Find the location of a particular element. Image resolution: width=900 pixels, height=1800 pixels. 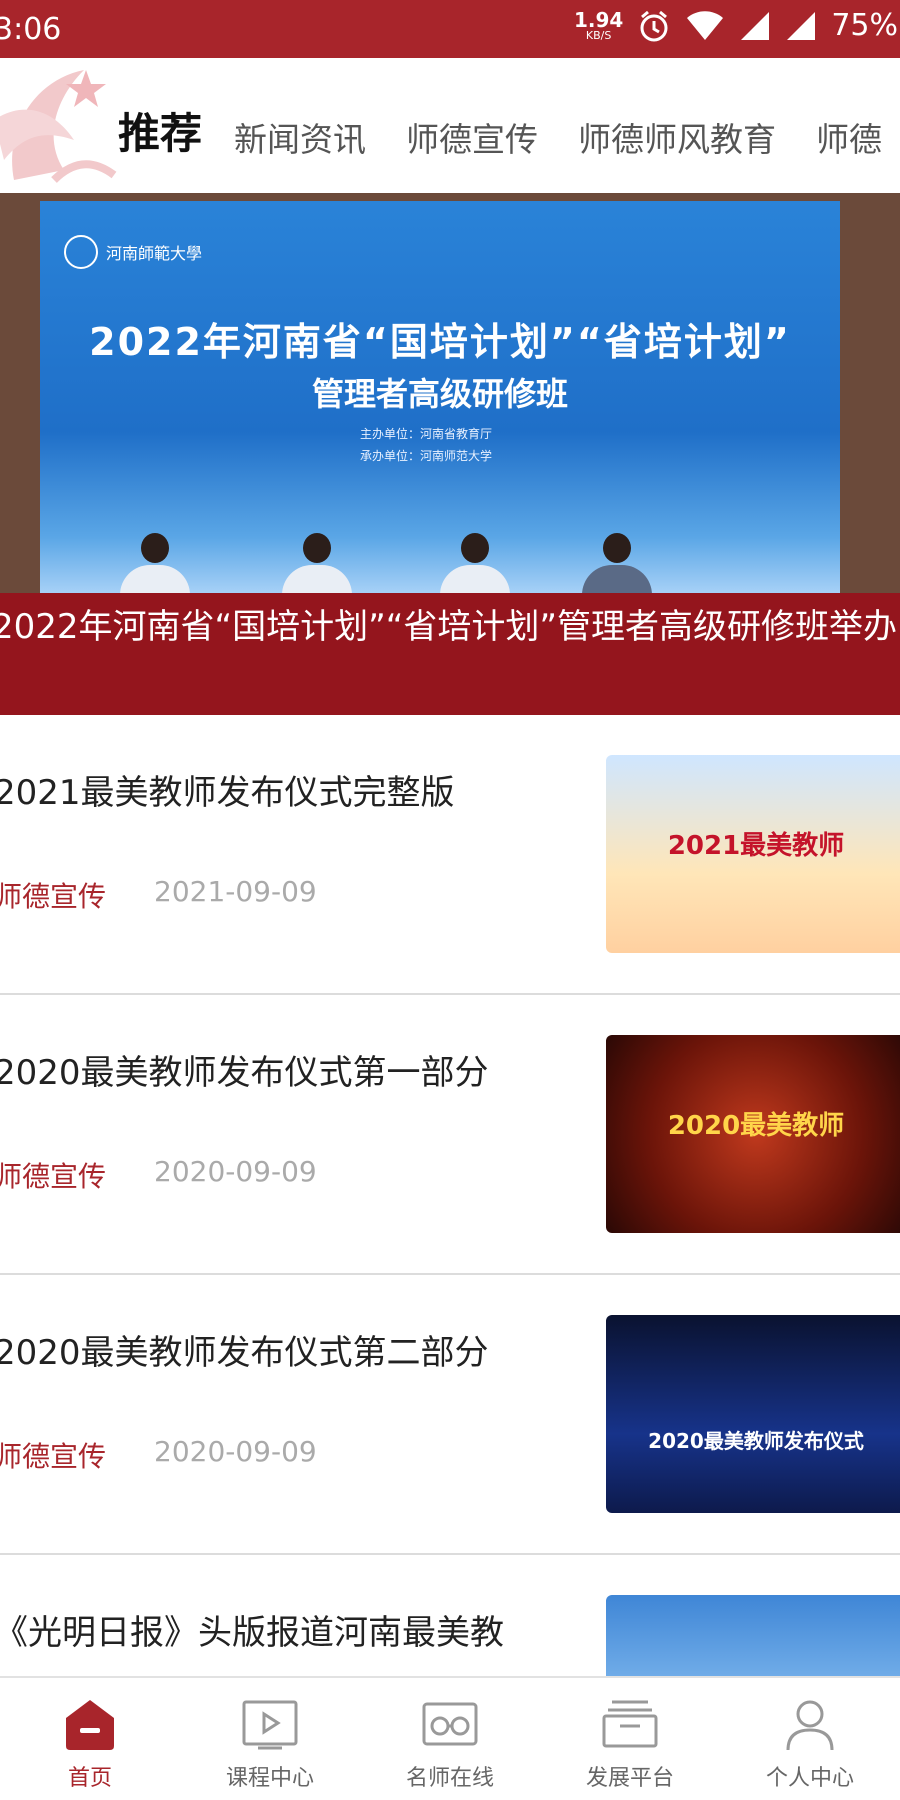

status-bar: 3:06 1.94 KB/S 75% is located at coordinates (450, 29).